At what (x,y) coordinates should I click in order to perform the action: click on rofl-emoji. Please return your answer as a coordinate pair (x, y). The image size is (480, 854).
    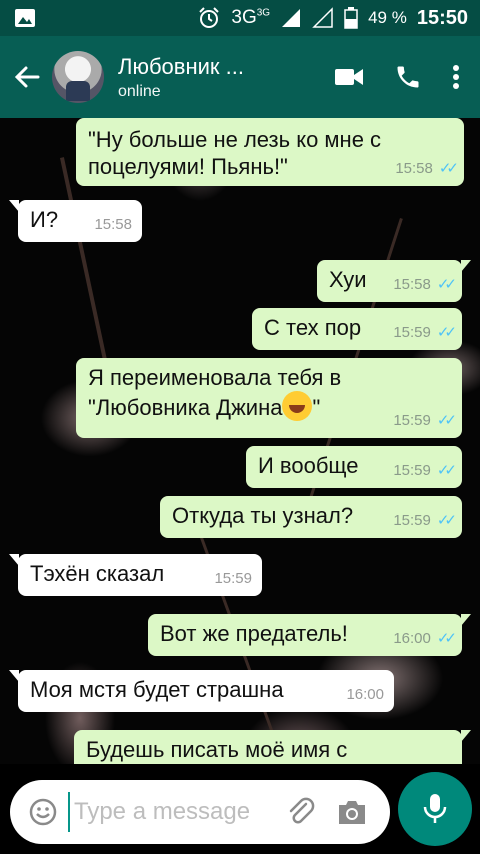
    Looking at the image, I should click on (297, 406).